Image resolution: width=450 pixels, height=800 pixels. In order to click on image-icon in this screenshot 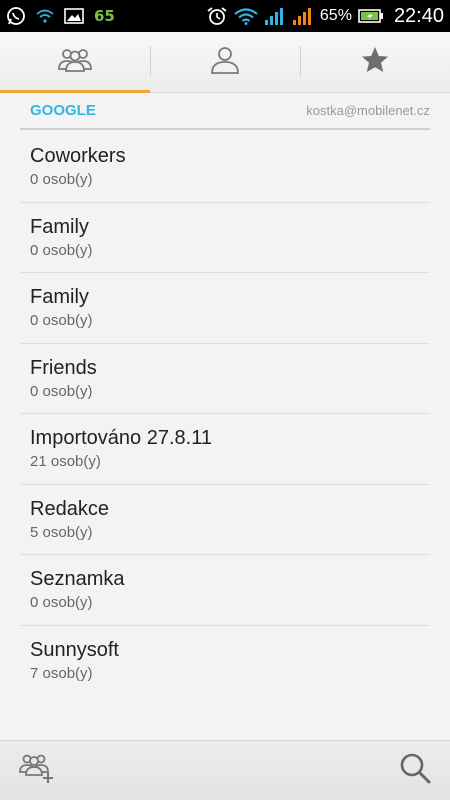, I will do `click(74, 16)`.